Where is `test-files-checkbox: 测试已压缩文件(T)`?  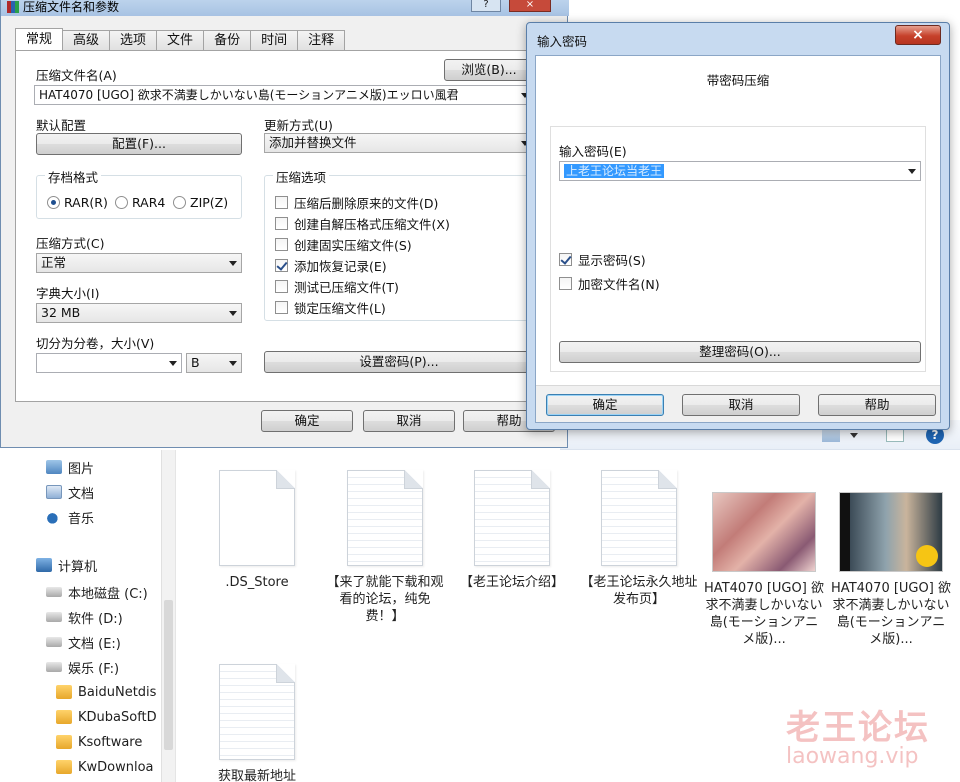
test-files-checkbox: 测试已压缩文件(T) is located at coordinates (337, 286).